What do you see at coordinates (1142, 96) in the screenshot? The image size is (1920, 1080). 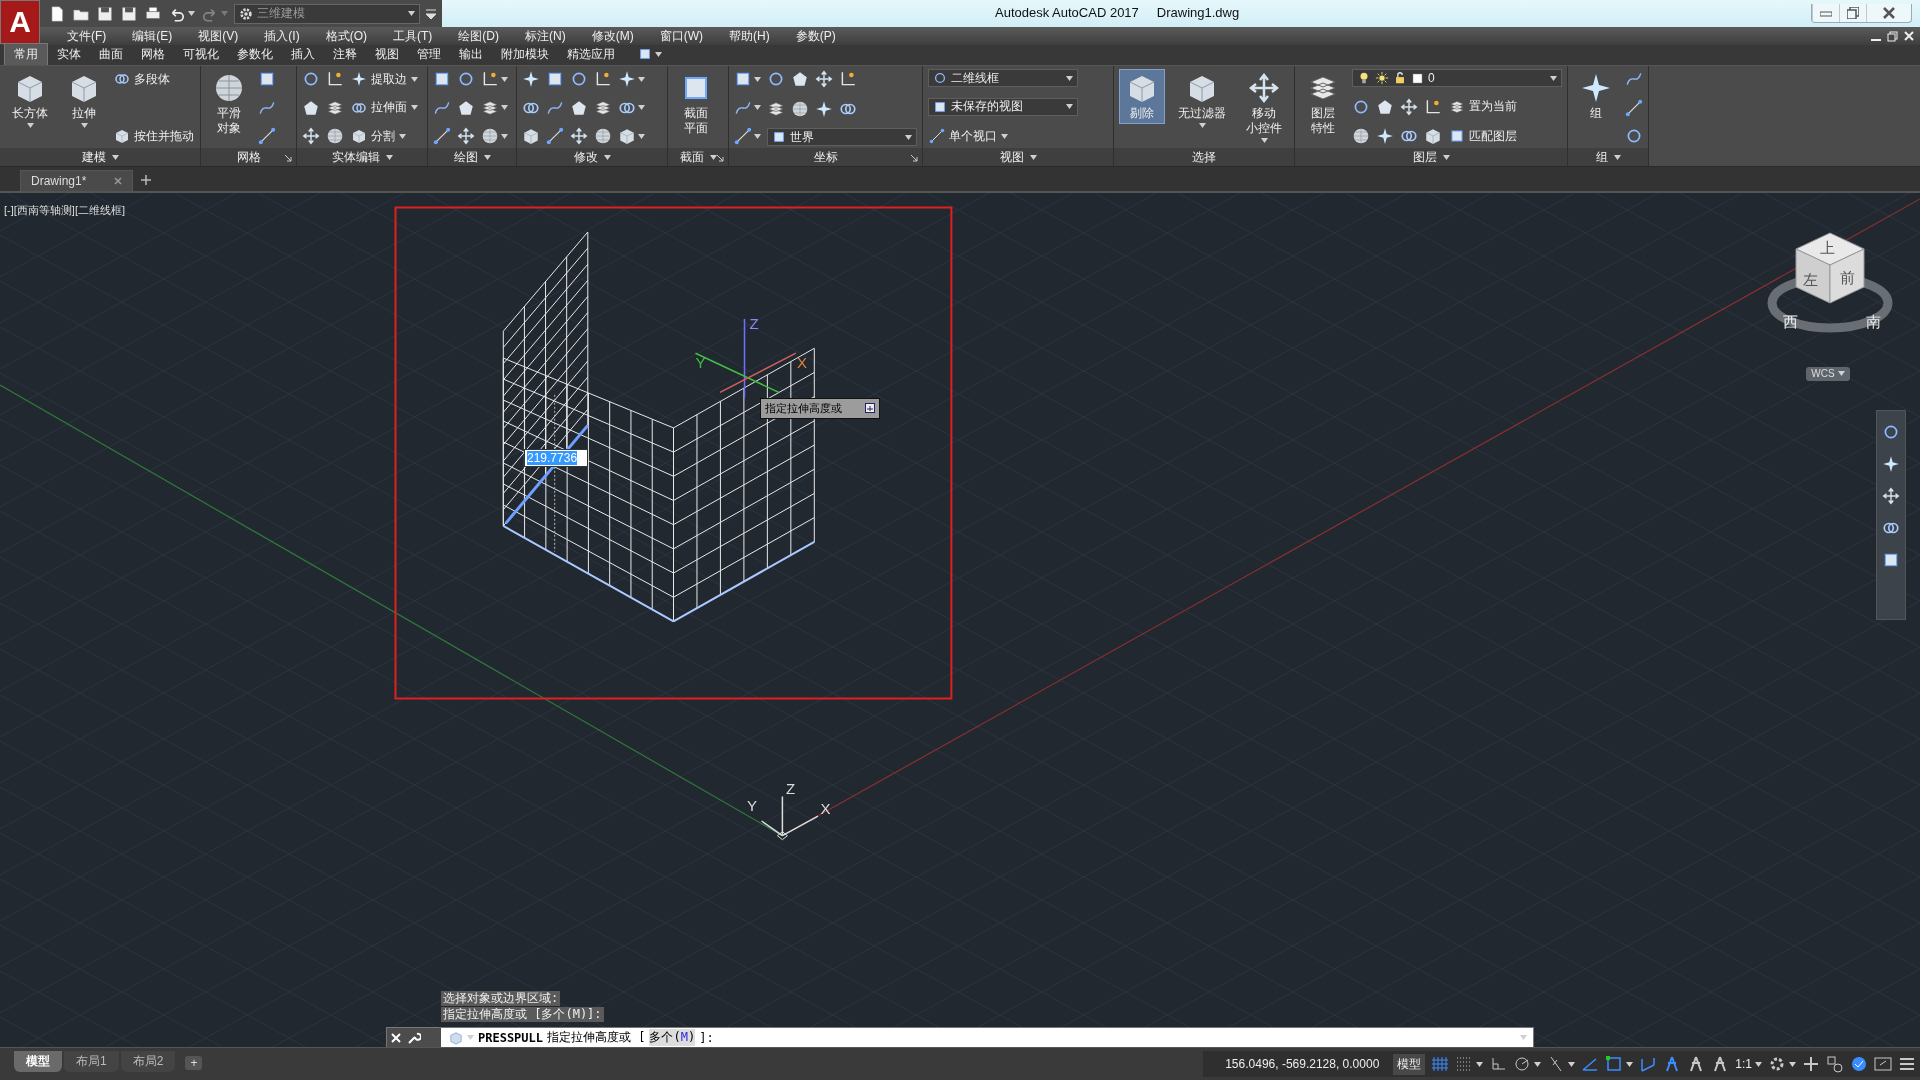 I see `ribbon-button: 剔除` at bounding box center [1142, 96].